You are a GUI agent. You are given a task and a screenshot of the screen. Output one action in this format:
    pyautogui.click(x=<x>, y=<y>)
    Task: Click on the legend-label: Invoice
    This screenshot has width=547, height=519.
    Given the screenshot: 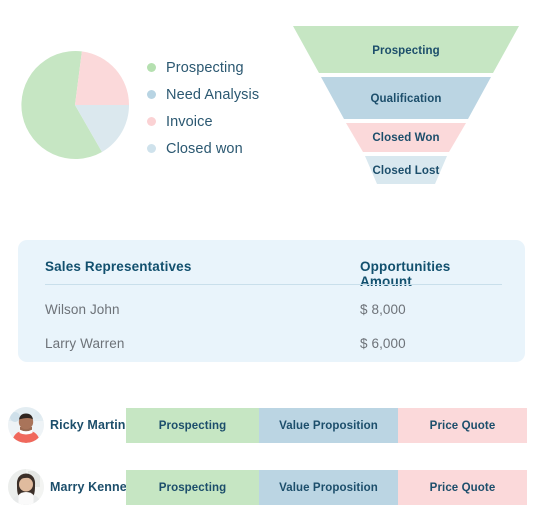 What is the action you would take?
    pyautogui.click(x=189, y=121)
    